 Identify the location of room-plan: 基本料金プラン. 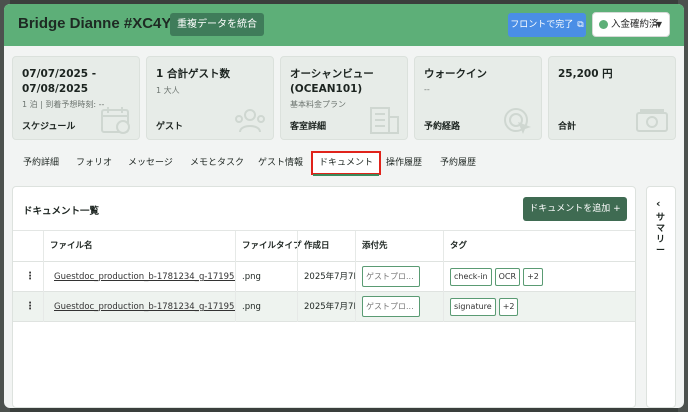
(318, 104).